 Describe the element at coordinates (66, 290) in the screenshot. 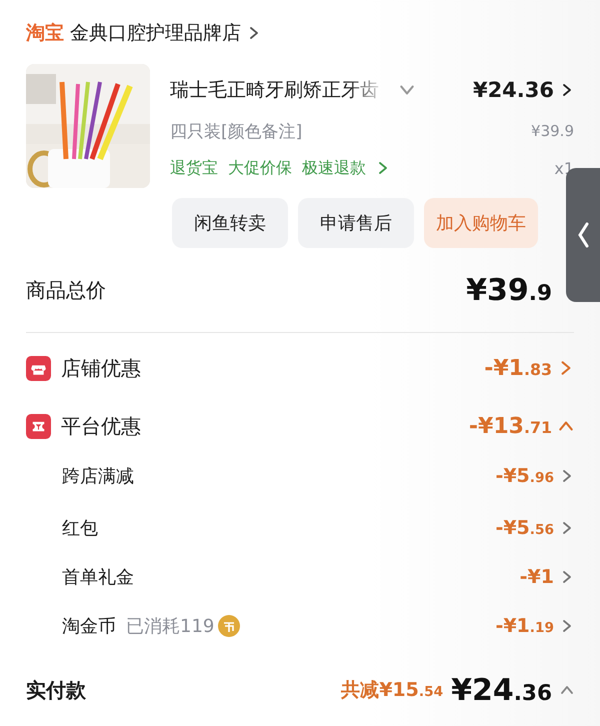

I see `total-label: 商品总价` at that location.